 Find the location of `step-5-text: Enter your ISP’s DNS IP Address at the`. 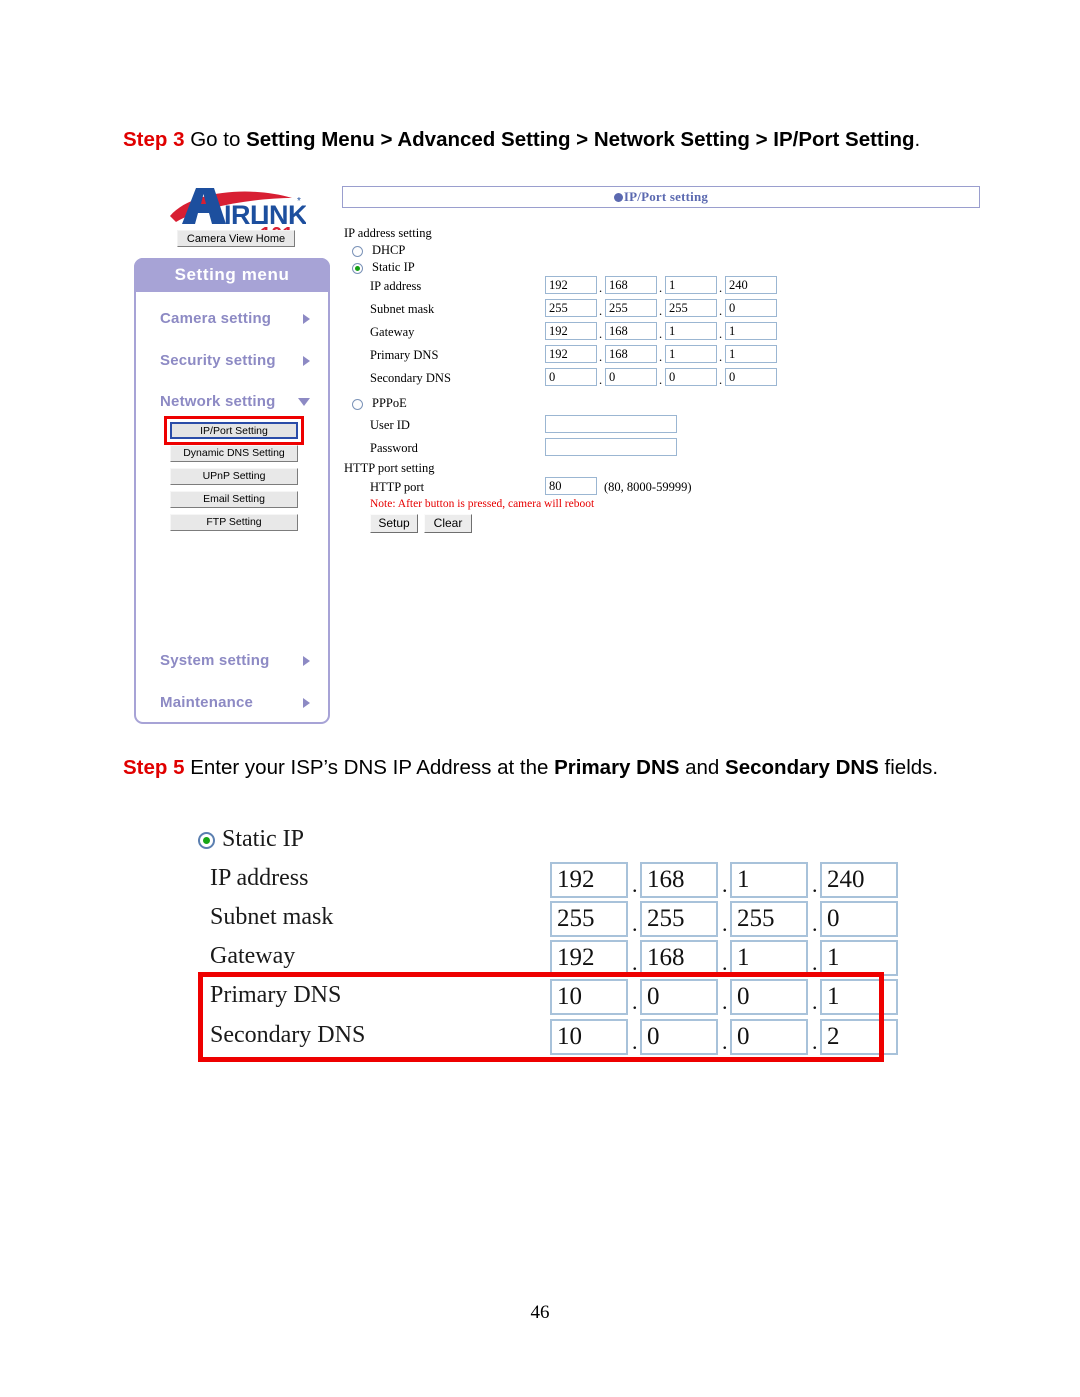

step-5-text: Enter your ISP’s DNS IP Address at the is located at coordinates (369, 767).